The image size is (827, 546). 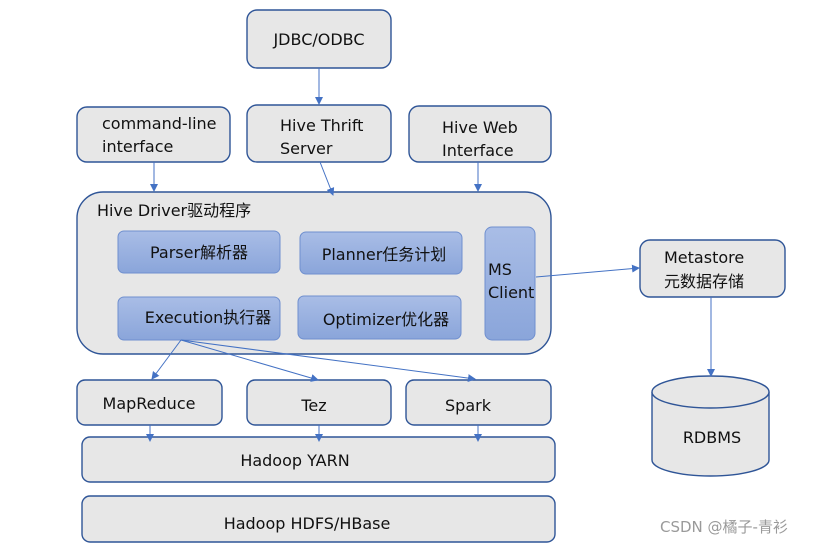 What do you see at coordinates (159, 123) in the screenshot?
I see `svg-text: command-line` at bounding box center [159, 123].